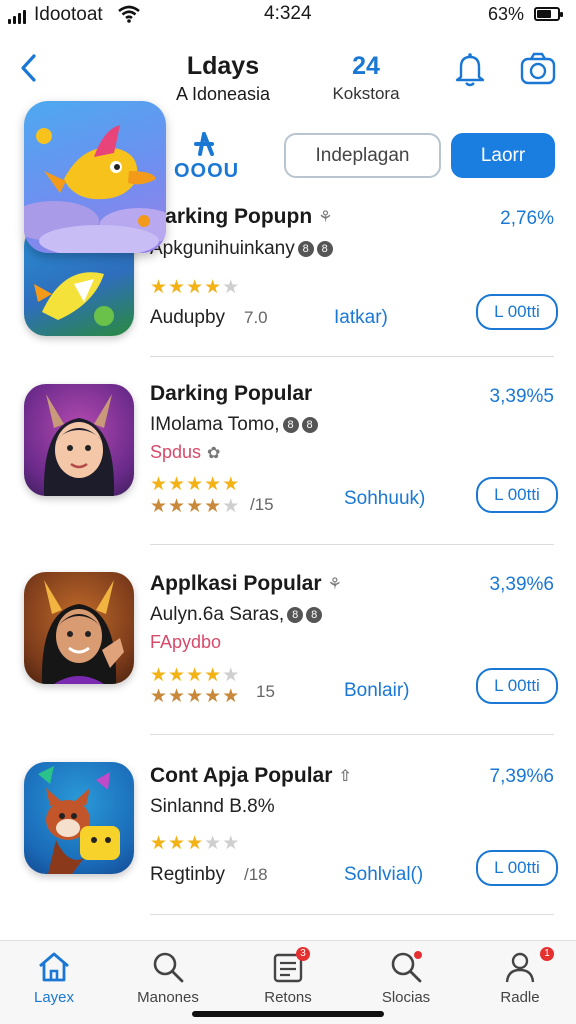  Describe the element at coordinates (231, 216) in the screenshot. I see `app-name-text: Darking Popupn` at that location.